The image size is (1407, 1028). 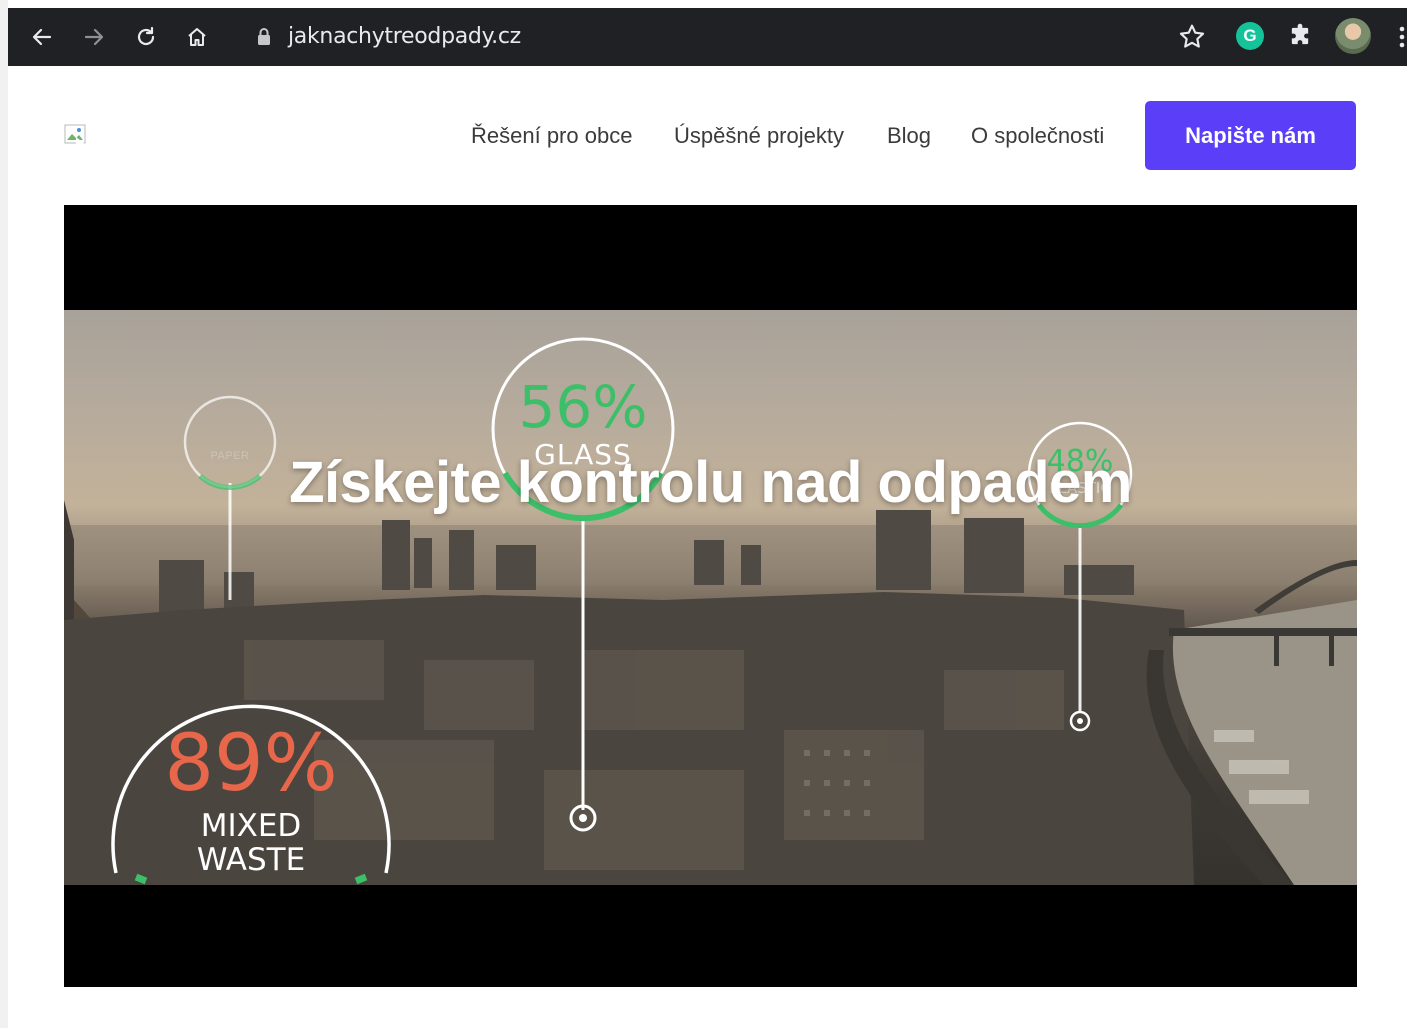 I want to click on reload-button, so click(x=146, y=37).